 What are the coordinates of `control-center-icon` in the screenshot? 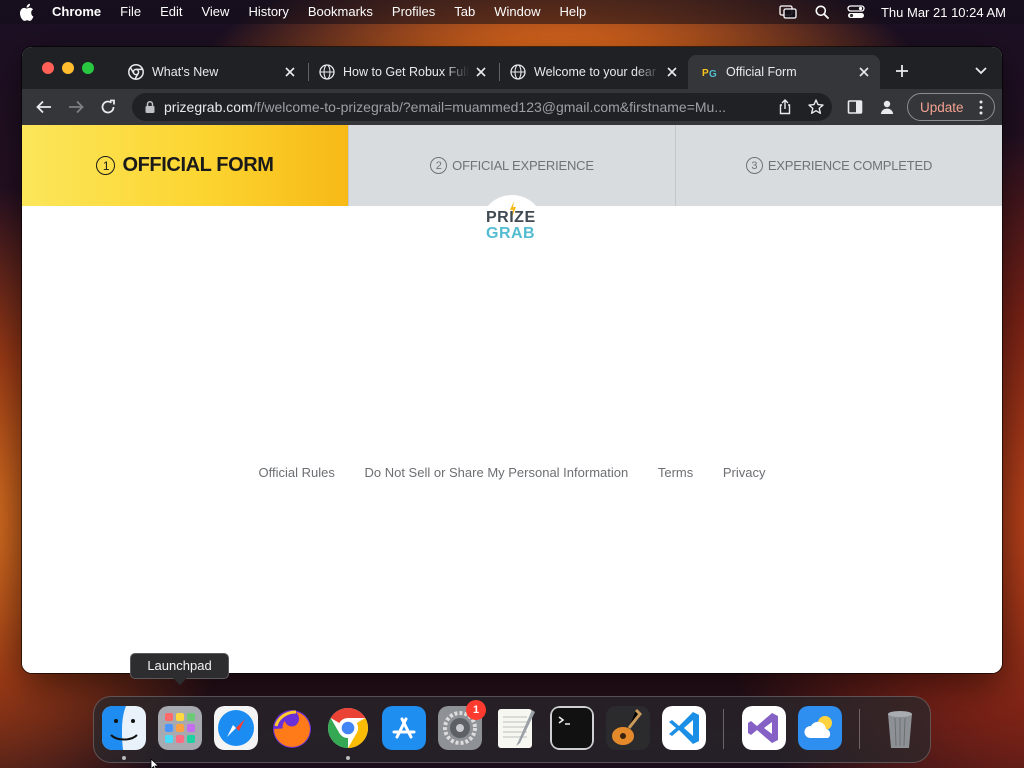 It's located at (856, 12).